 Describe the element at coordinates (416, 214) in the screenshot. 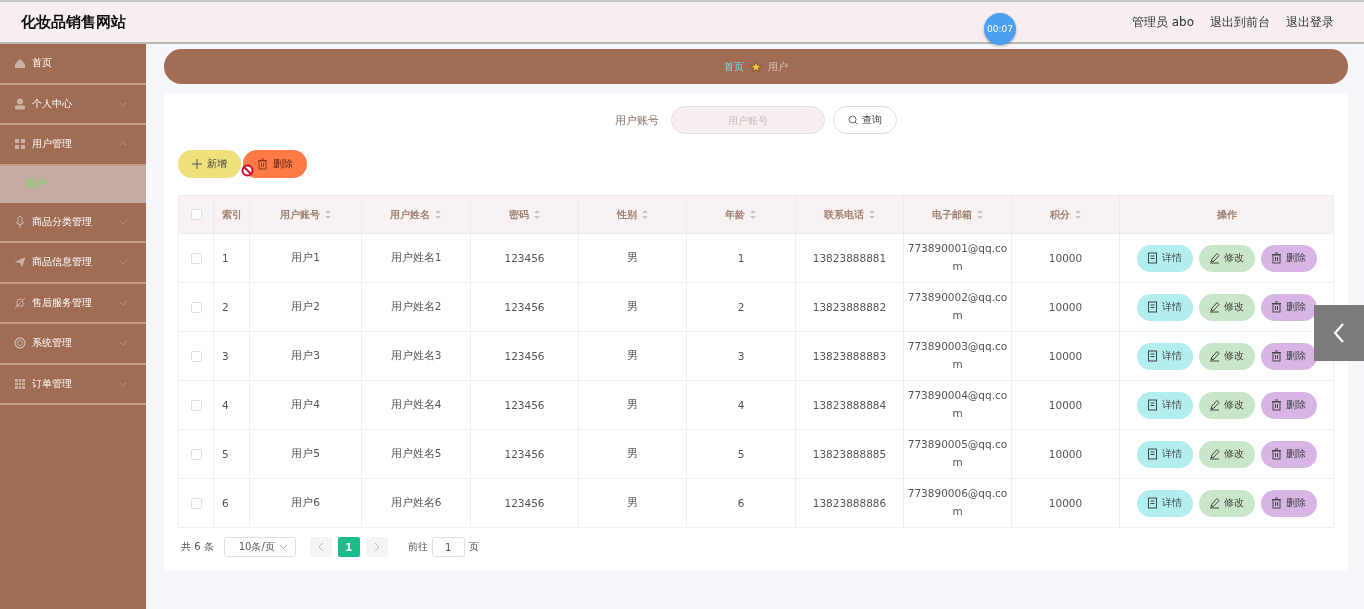

I see `column-header: 用户姓名` at that location.